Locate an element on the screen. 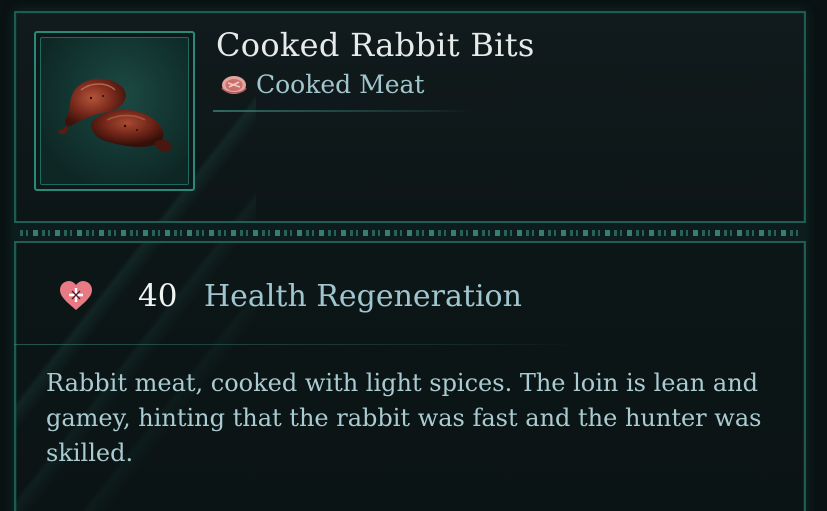 Image resolution: width=827 pixels, height=511 pixels. item-category: Cooked Meat is located at coordinates (322, 84).